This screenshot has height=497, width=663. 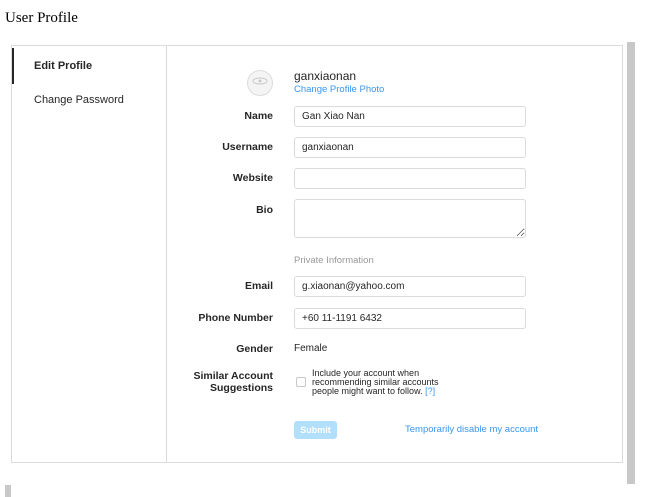 What do you see at coordinates (254, 349) in the screenshot?
I see `gender-label: Gender` at bounding box center [254, 349].